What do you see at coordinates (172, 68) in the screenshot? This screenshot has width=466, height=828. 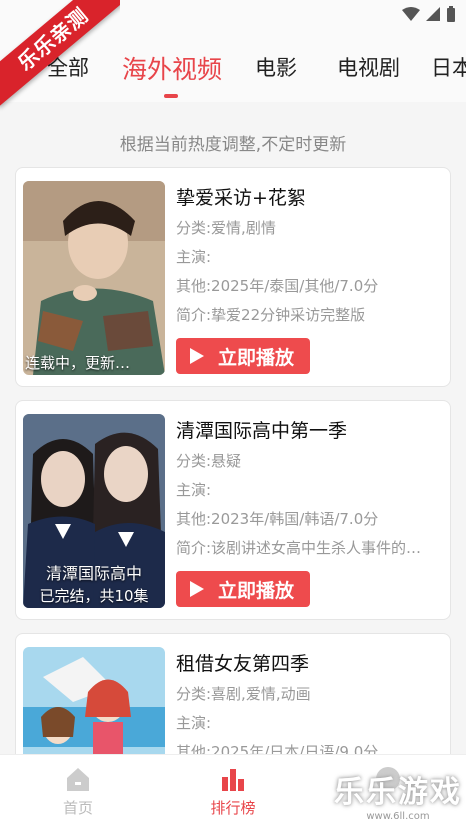 I see `tab-overseas-video: 海外视频` at bounding box center [172, 68].